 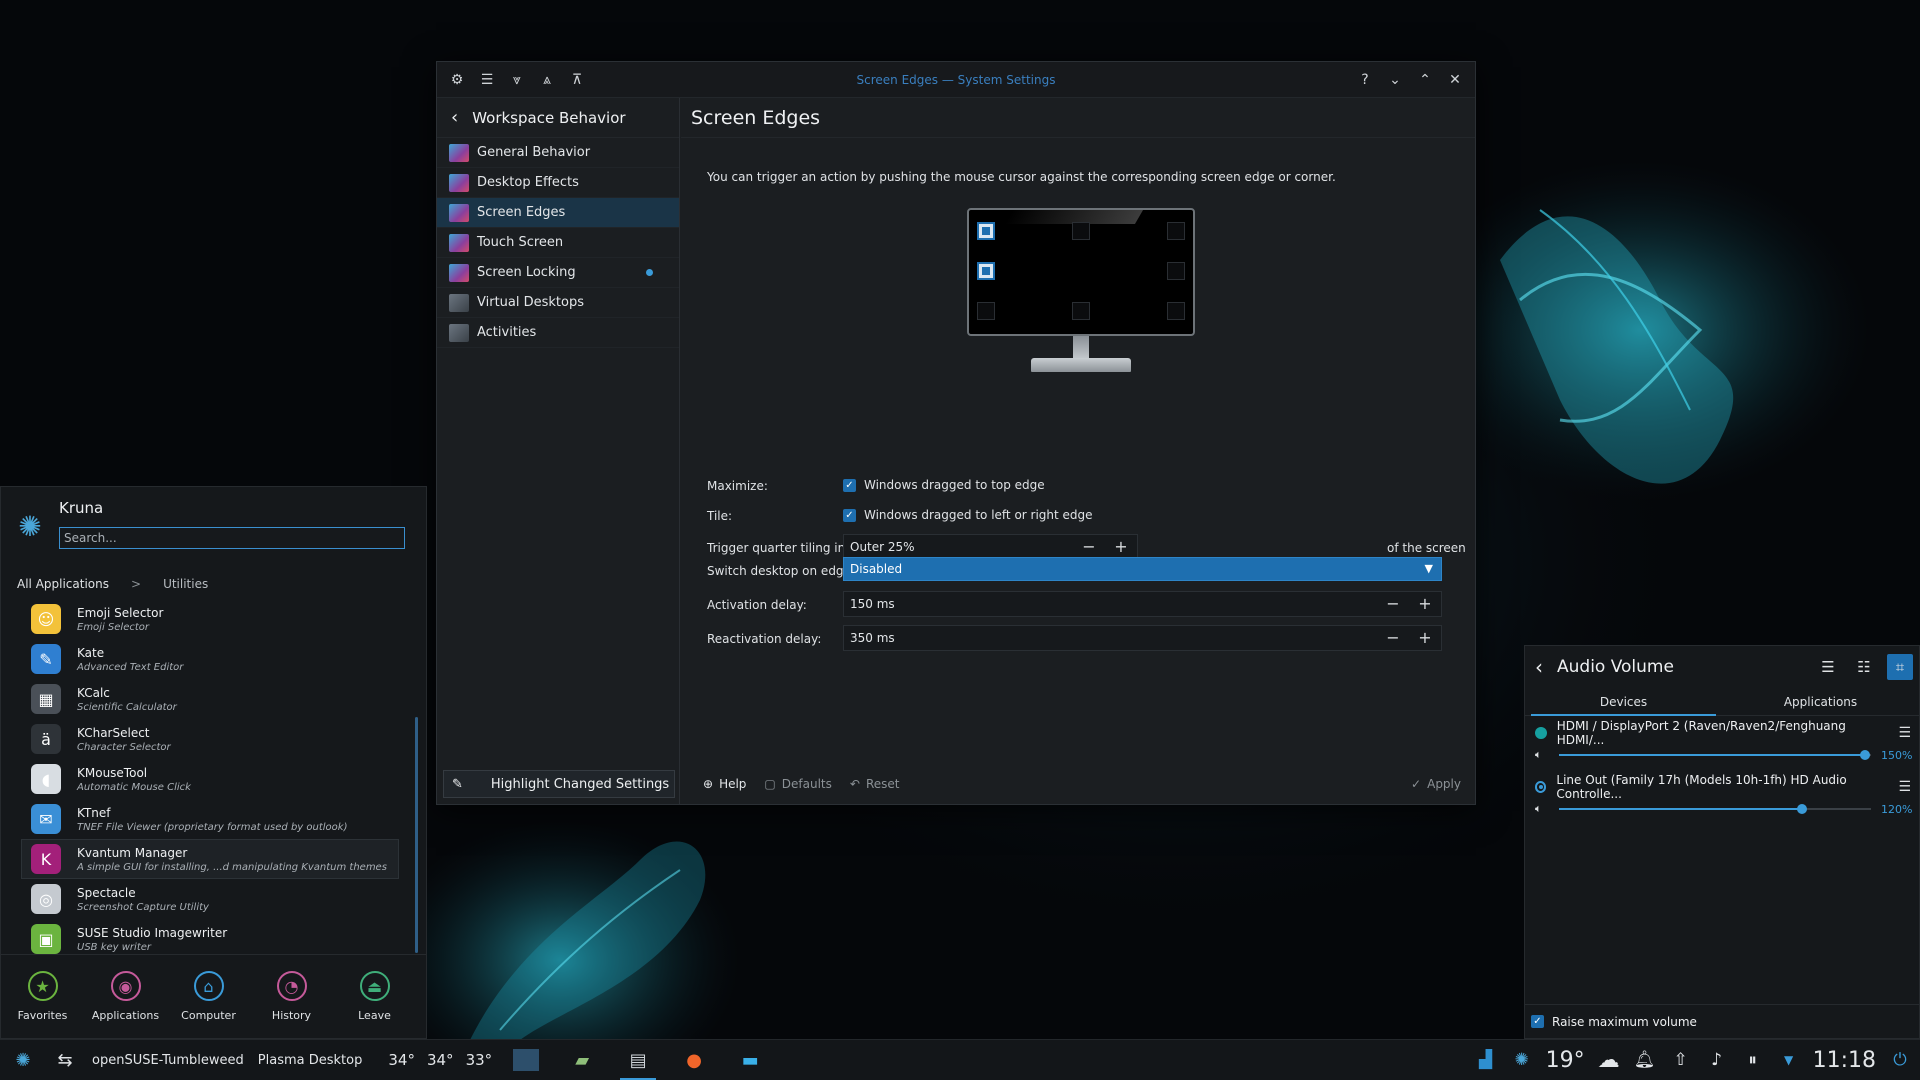 What do you see at coordinates (526, 1060) in the screenshot?
I see `task-pager` at bounding box center [526, 1060].